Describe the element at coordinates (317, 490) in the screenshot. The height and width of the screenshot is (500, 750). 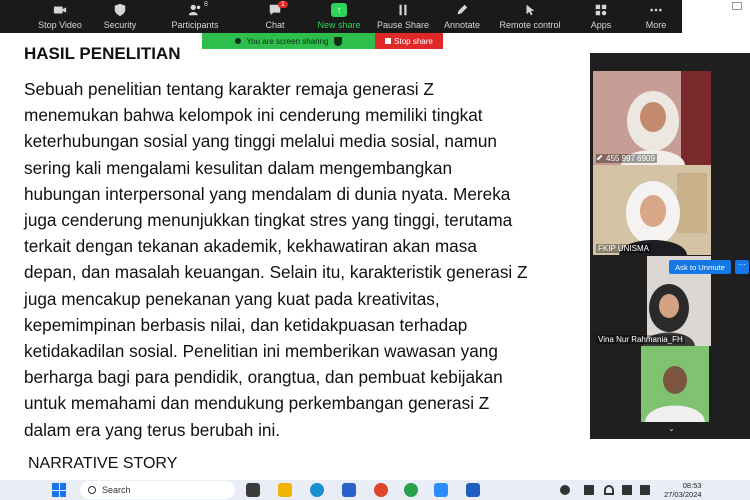
I see `edge-icon` at that location.